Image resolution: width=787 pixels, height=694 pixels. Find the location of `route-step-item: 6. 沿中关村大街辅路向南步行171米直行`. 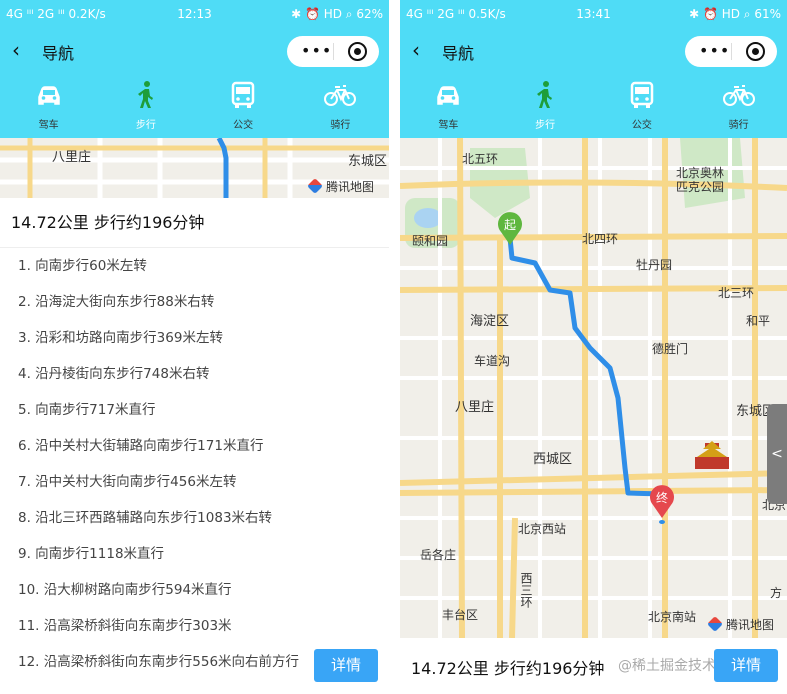

route-step-item: 6. 沿中关村大街辅路向南步行171米直行 is located at coordinates (141, 446).